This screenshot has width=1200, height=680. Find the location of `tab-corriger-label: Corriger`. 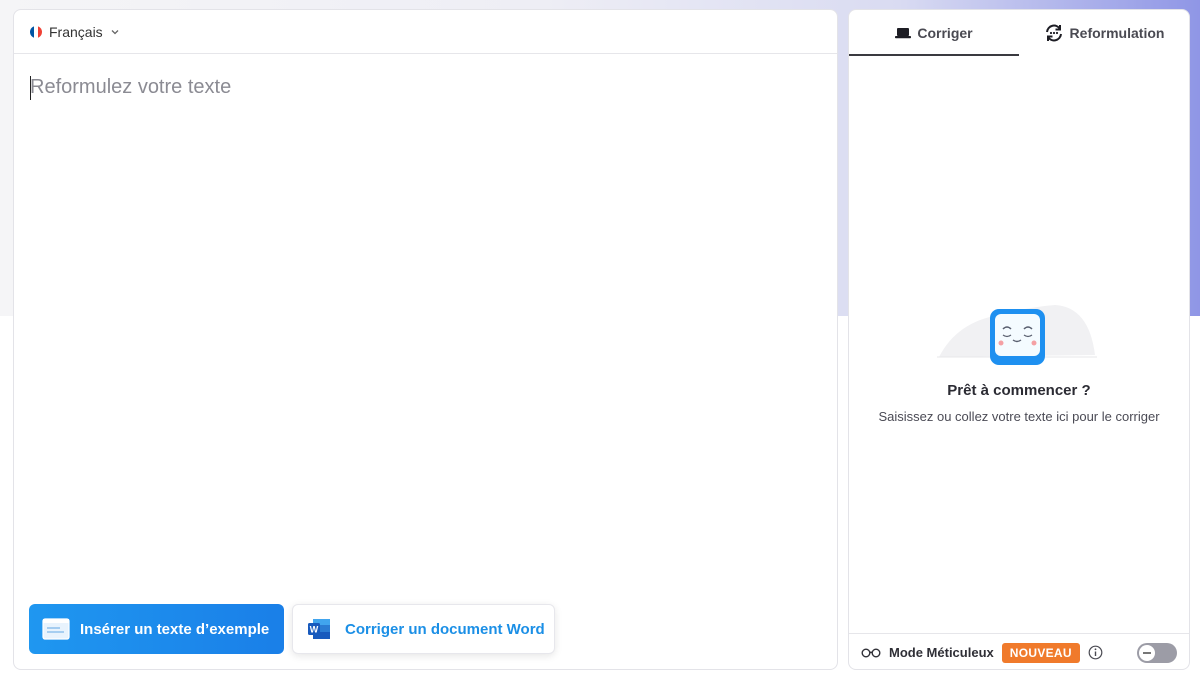

tab-corriger-label: Corriger is located at coordinates (945, 33).